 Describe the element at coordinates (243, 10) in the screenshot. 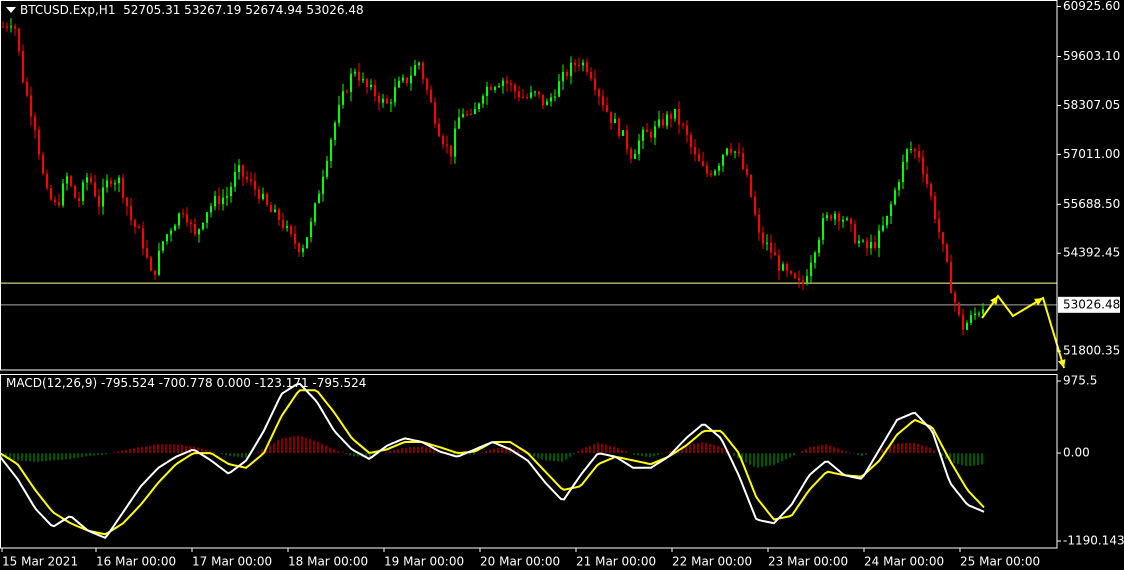

I see `ohlc-values: 52705.31 53267.19 52674.94 53026.48` at that location.